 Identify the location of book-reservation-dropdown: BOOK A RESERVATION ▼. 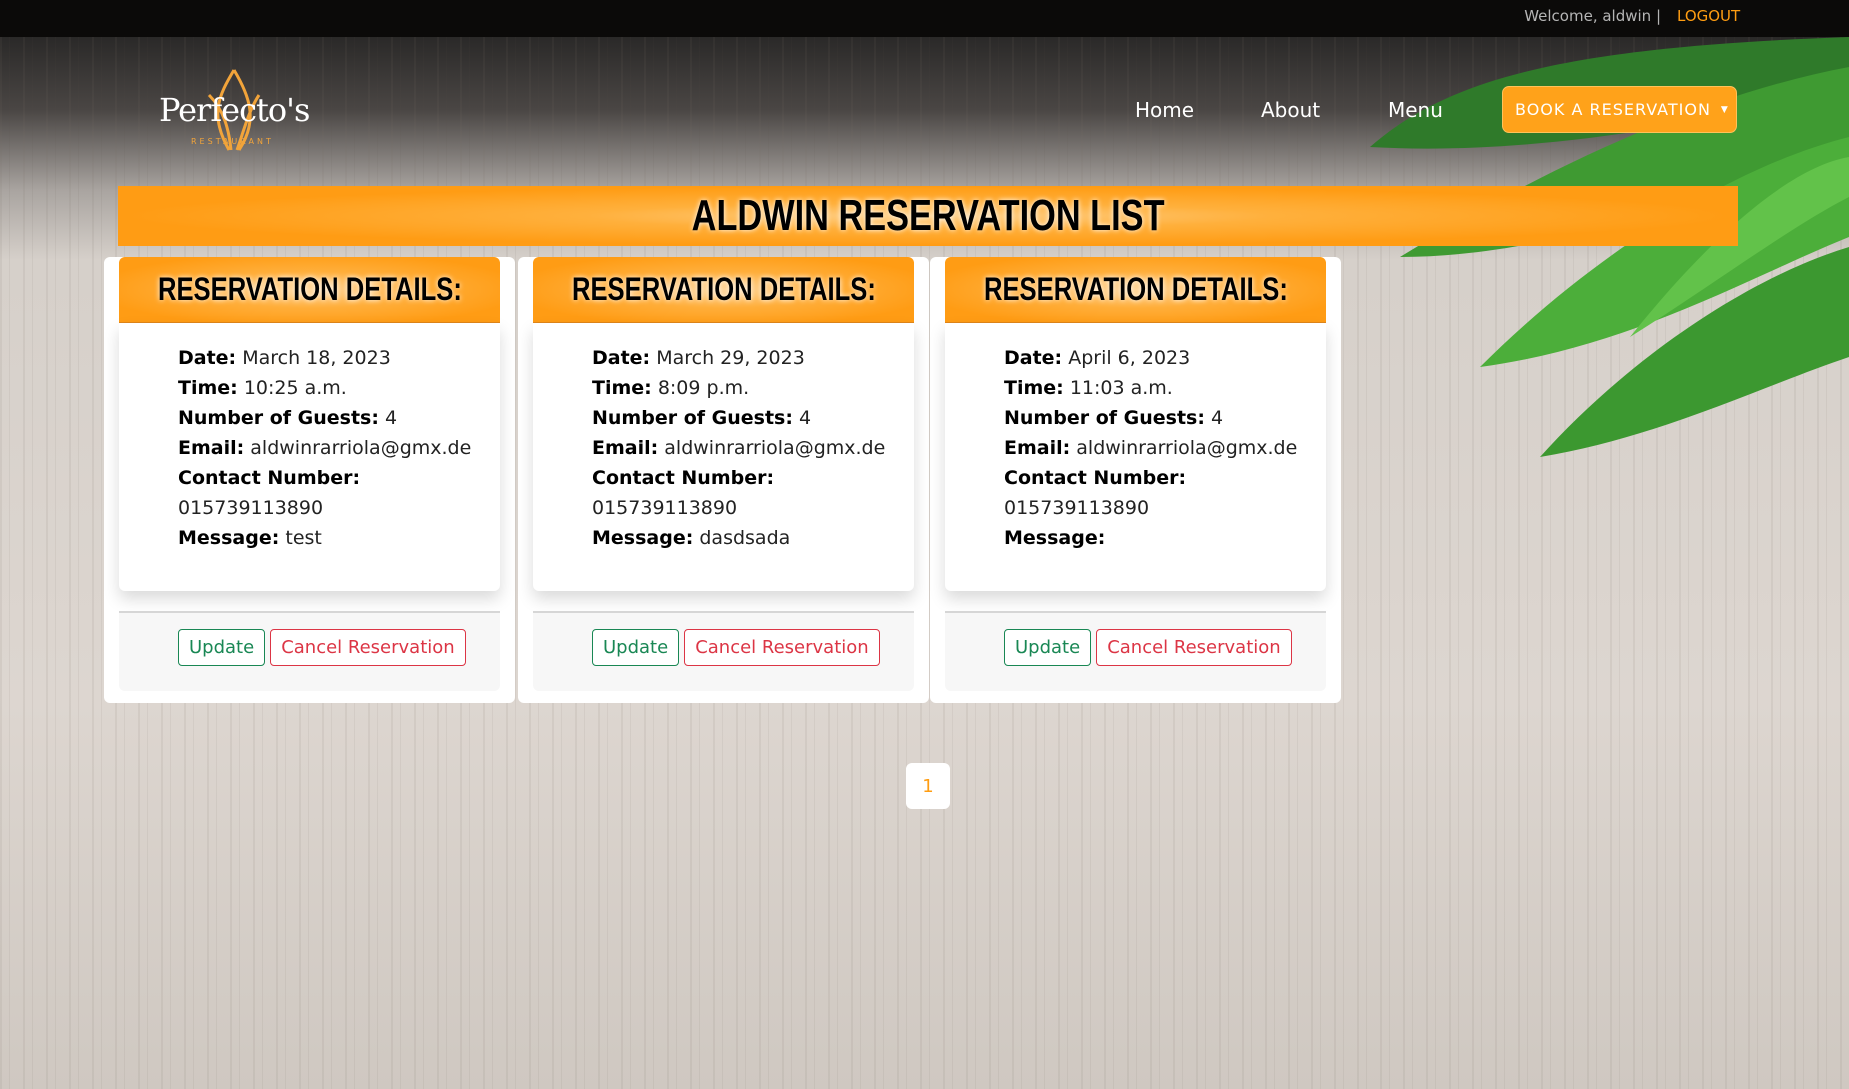
(1619, 109).